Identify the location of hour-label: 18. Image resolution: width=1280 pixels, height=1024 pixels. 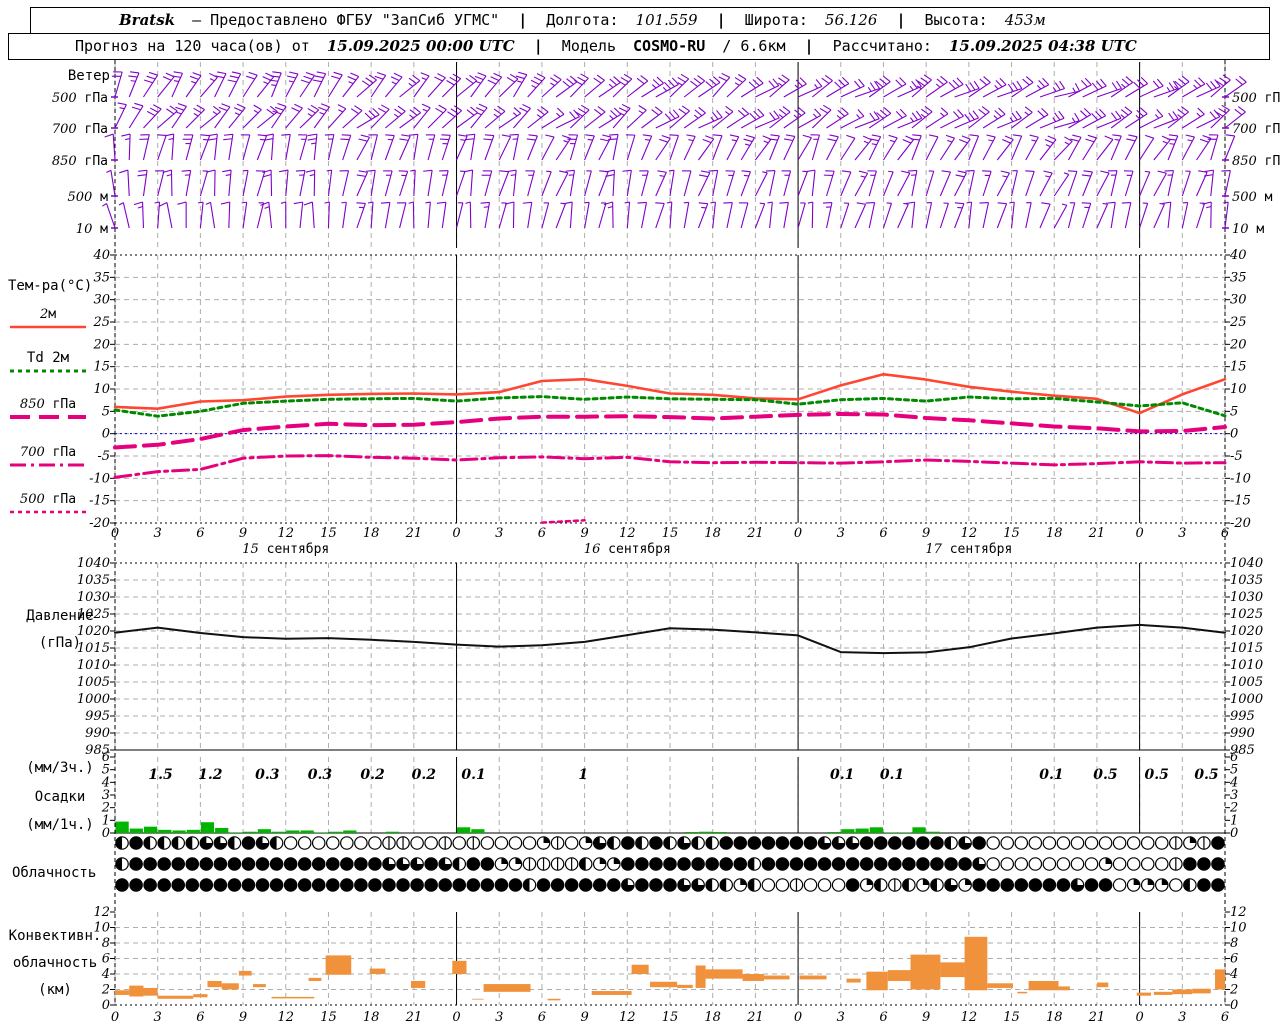
(371, 533).